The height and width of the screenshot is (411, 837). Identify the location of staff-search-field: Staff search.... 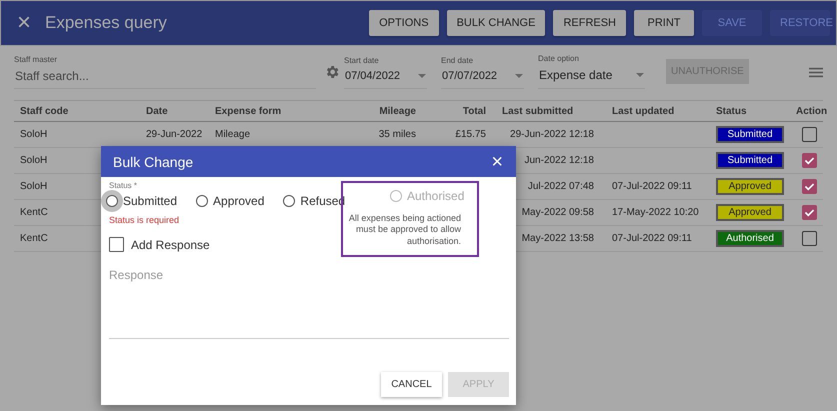
(165, 78).